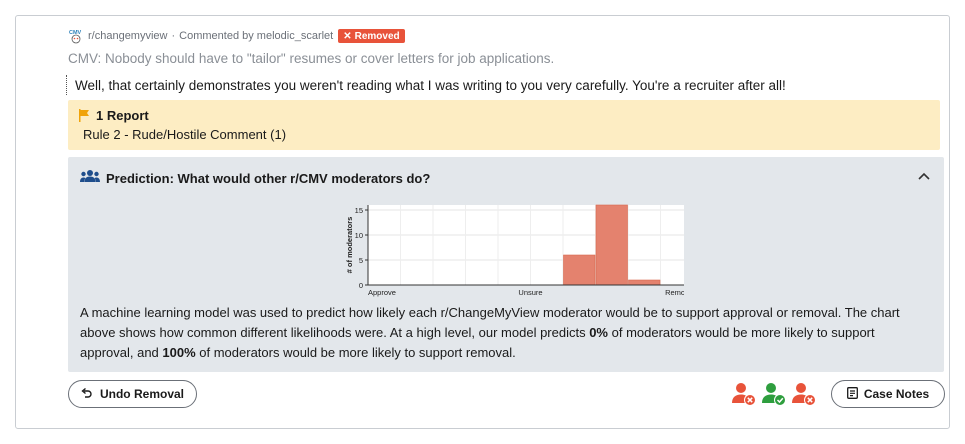 The width and height of the screenshot is (965, 444). I want to click on chart-plot-area, so click(526, 245).